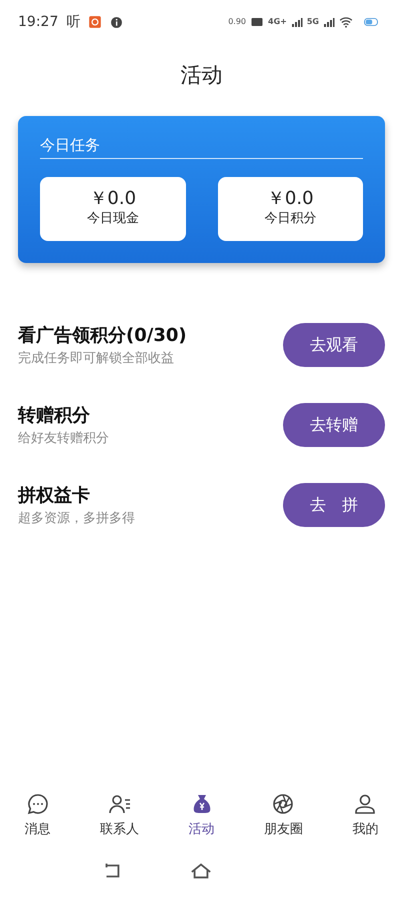 This screenshot has height=900, width=403. Describe the element at coordinates (334, 425) in the screenshot. I see `task-button: 去转赠` at that location.